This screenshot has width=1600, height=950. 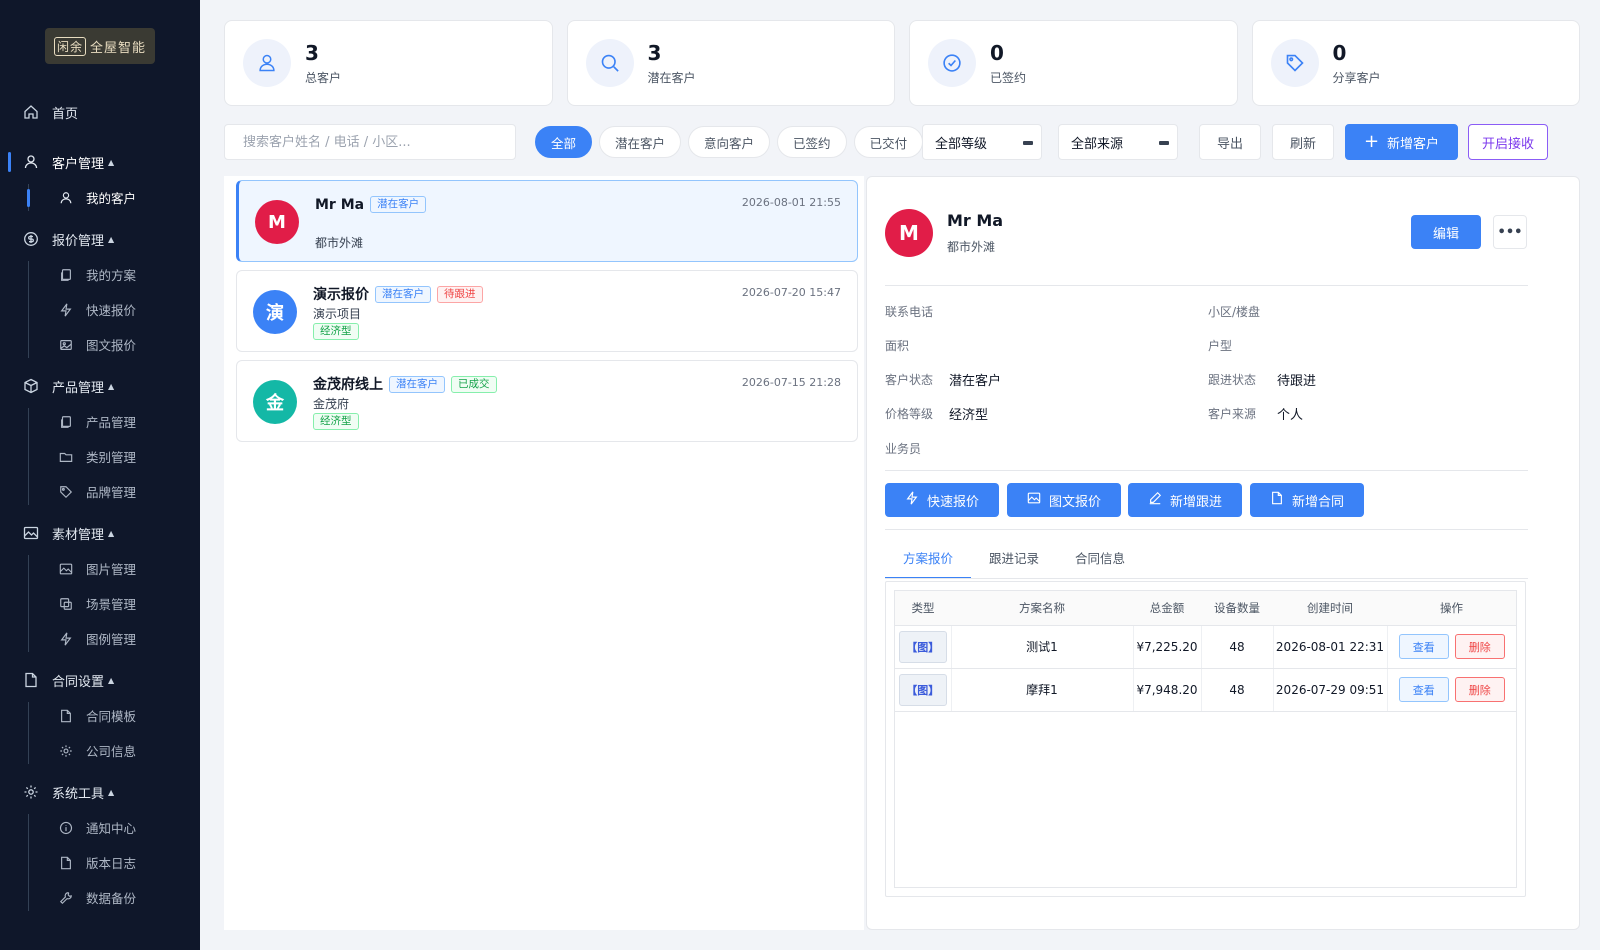 I want to click on sales-label: 业务员, so click(x=903, y=449).